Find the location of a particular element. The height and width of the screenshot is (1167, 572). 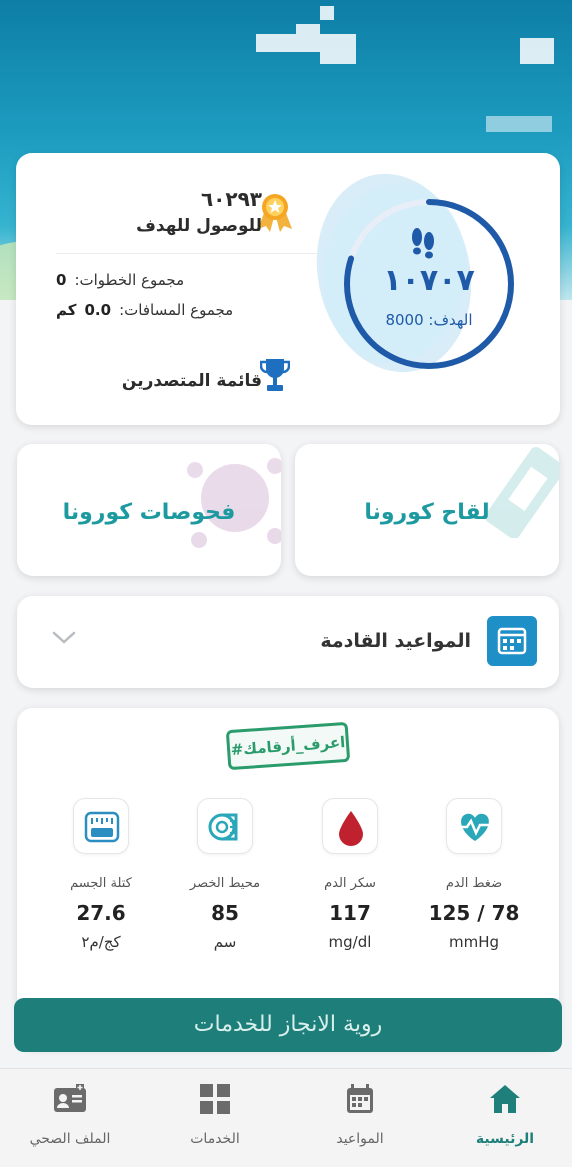

metric-unit: mmHg is located at coordinates (474, 942).